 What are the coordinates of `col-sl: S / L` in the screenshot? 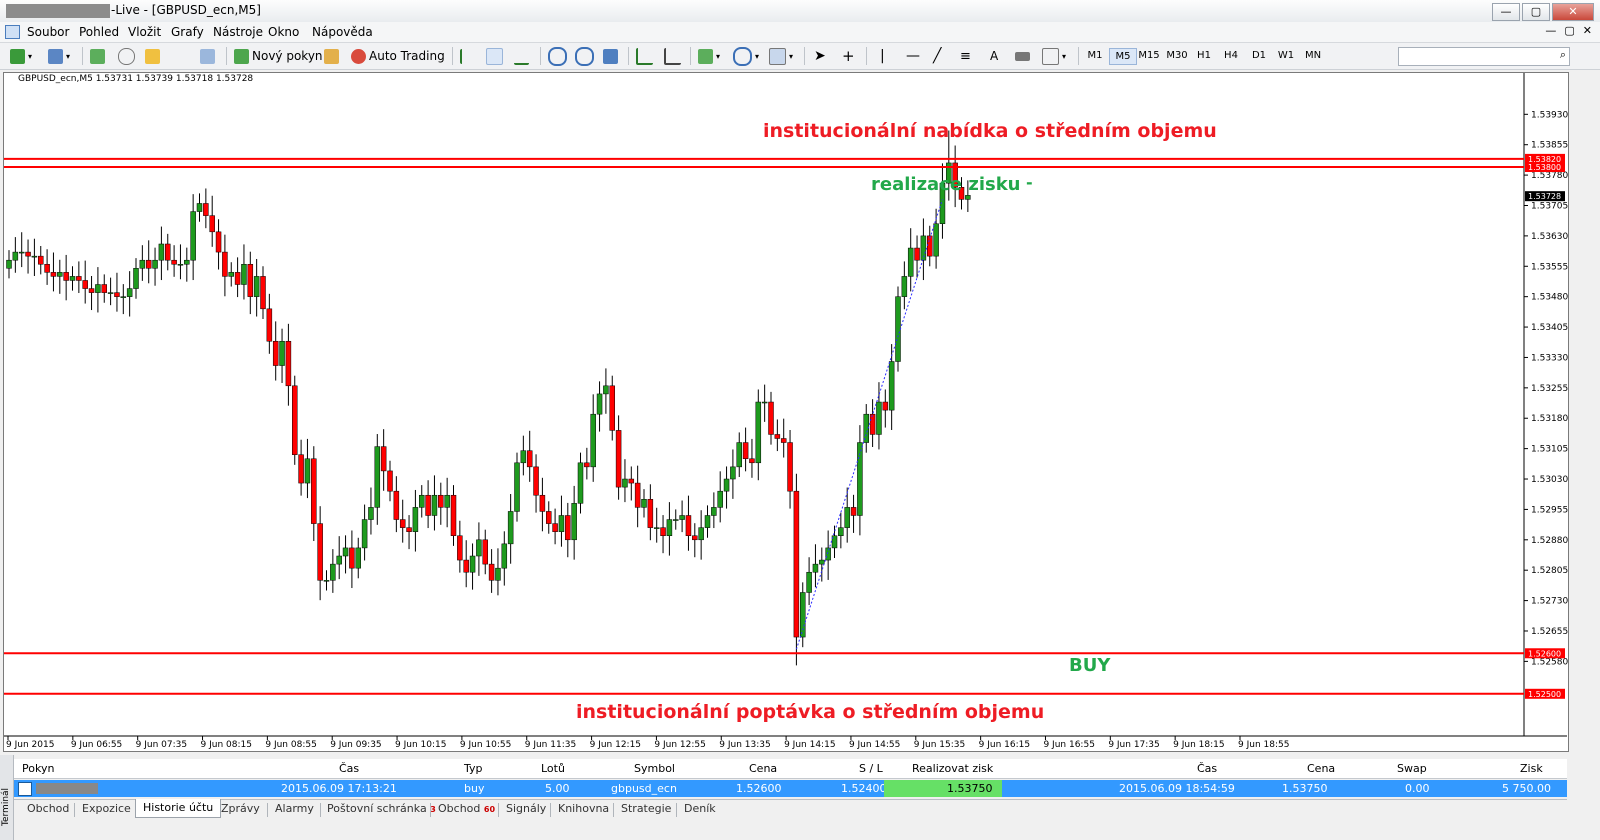 It's located at (871, 768).